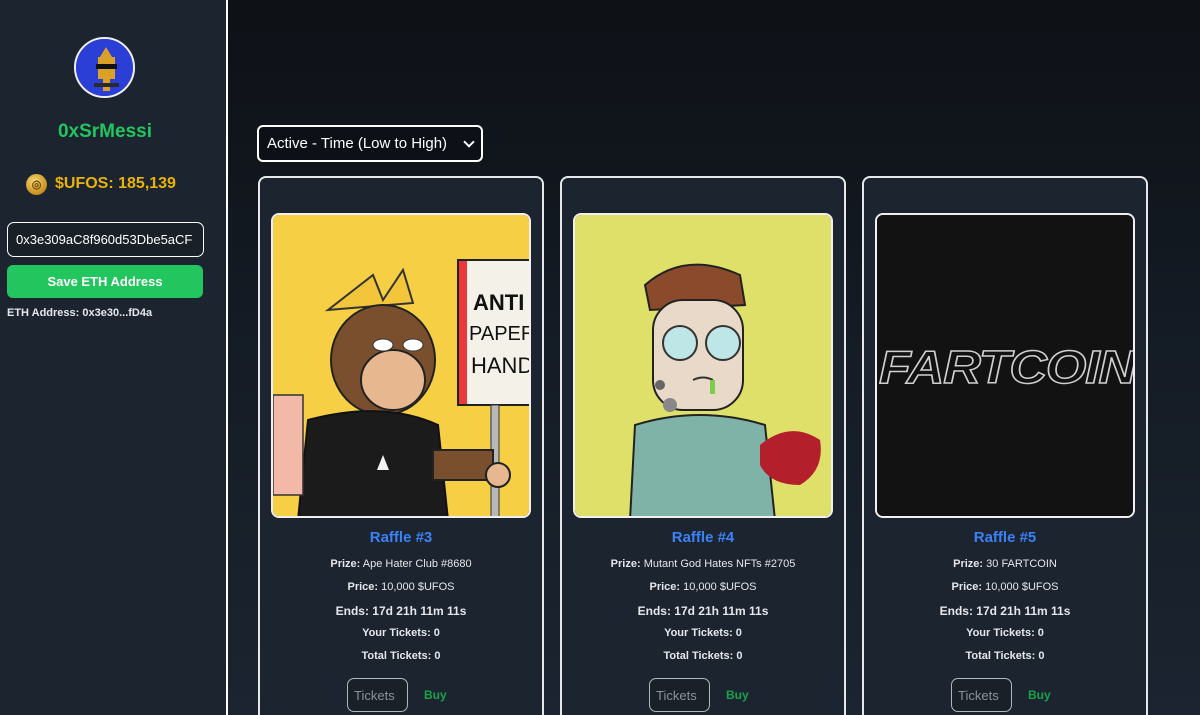 This screenshot has width=1200, height=715. Describe the element at coordinates (1021, 564) in the screenshot. I see `prize-value: 30 FARTCOIN` at that location.